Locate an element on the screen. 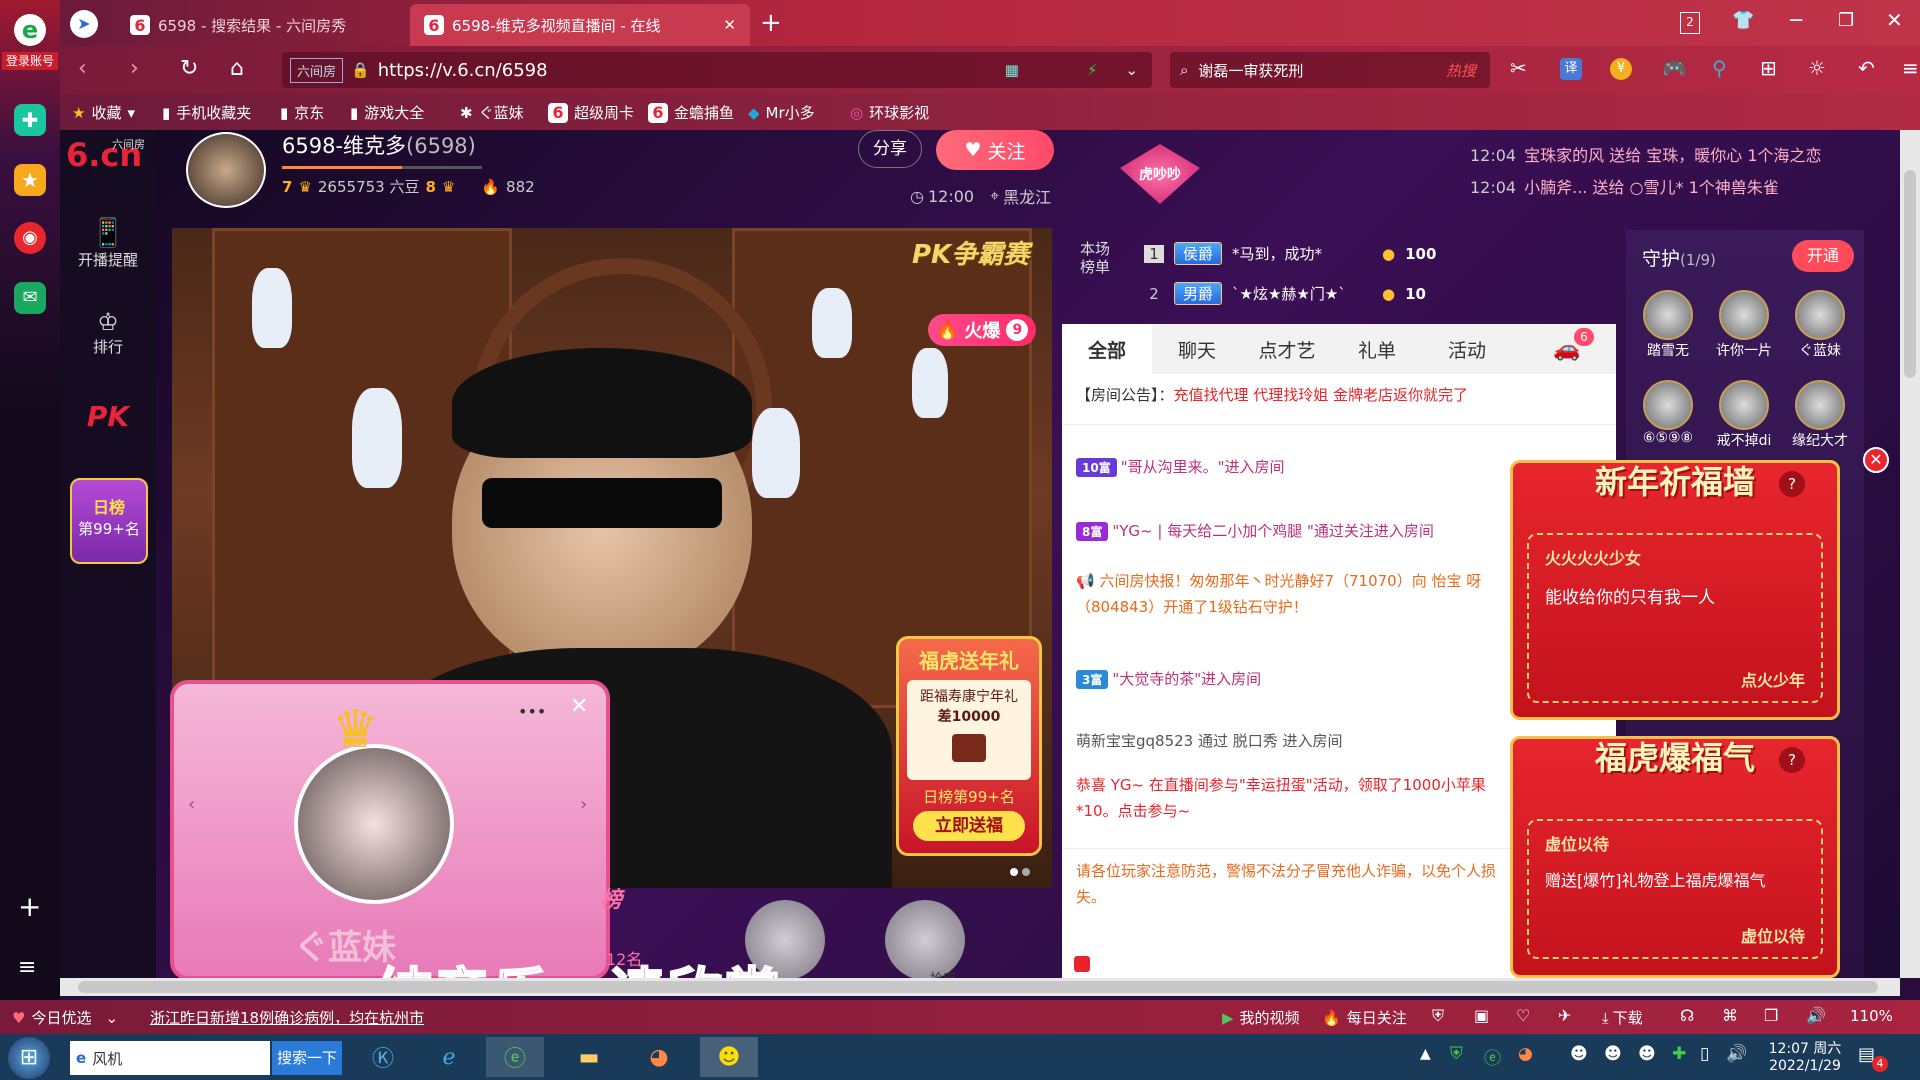  bookmark-item: ▮ 手机收藏夹 is located at coordinates (206, 112).